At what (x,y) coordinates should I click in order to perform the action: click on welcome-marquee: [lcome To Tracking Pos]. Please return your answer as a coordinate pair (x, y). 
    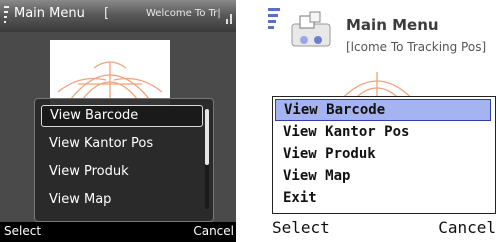
    Looking at the image, I should click on (416, 47).